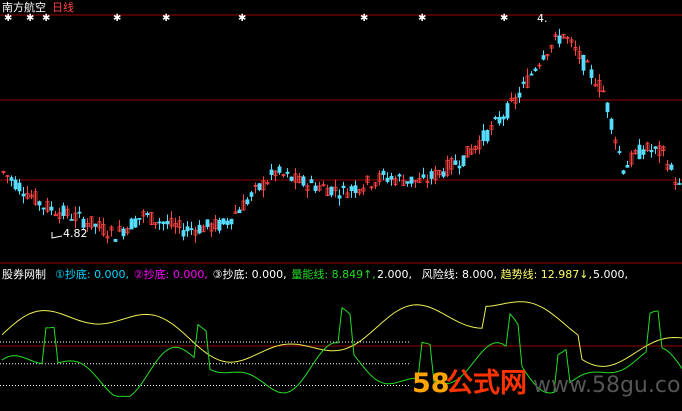 The height and width of the screenshot is (411, 682). What do you see at coordinates (171, 274) in the screenshot?
I see `legend-item: ②抄底: 0.000,` at bounding box center [171, 274].